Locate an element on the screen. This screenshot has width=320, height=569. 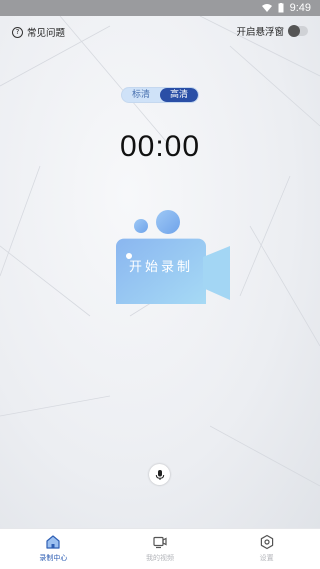
home-icon is located at coordinates (53, 542).